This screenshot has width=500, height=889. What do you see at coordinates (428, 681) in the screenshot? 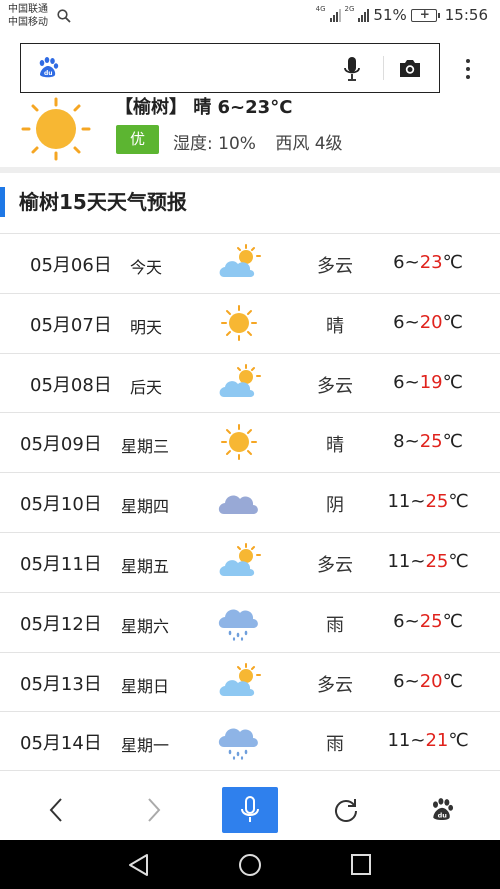
I see `forecast-temperature: 6~20℃` at bounding box center [428, 681].